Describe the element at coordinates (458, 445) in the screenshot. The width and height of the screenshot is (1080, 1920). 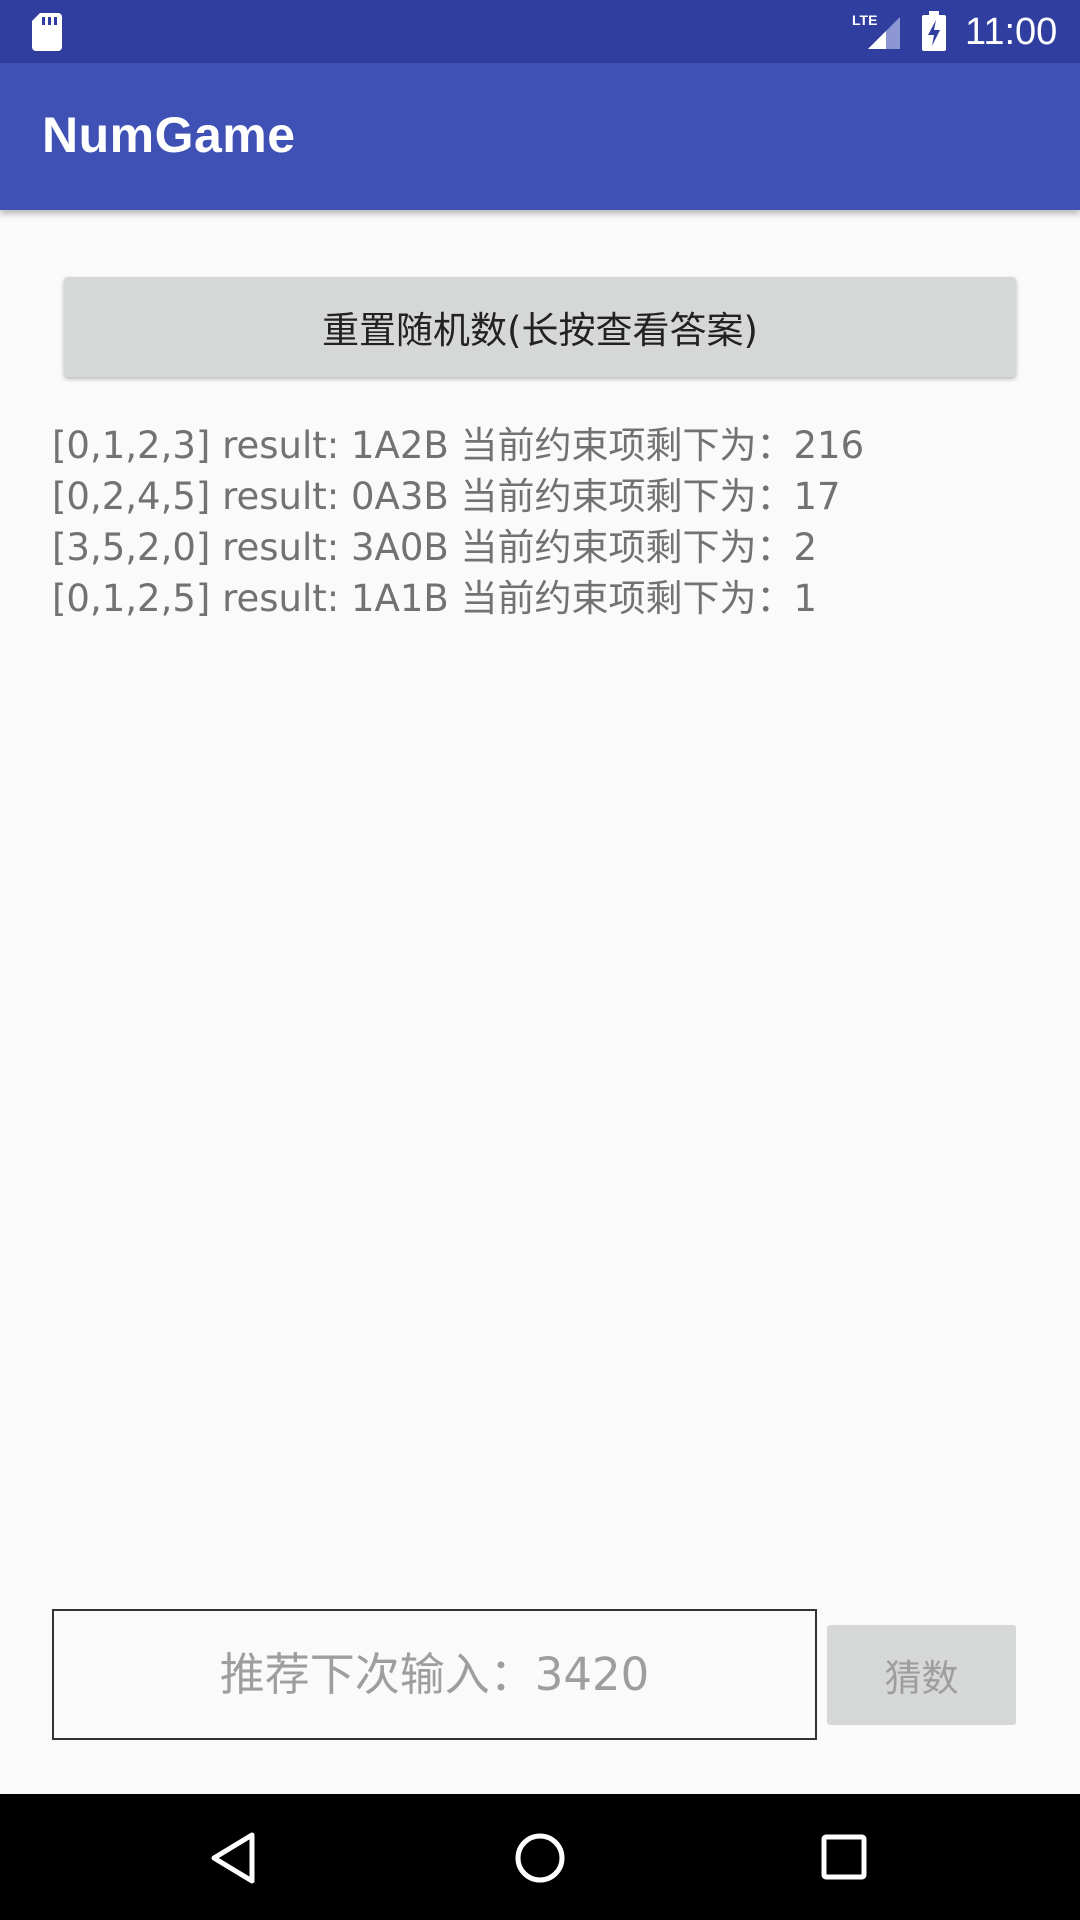
I see `history-item: [0,1,2,3] result: 1A2B 当前约束项剩下为：216` at that location.